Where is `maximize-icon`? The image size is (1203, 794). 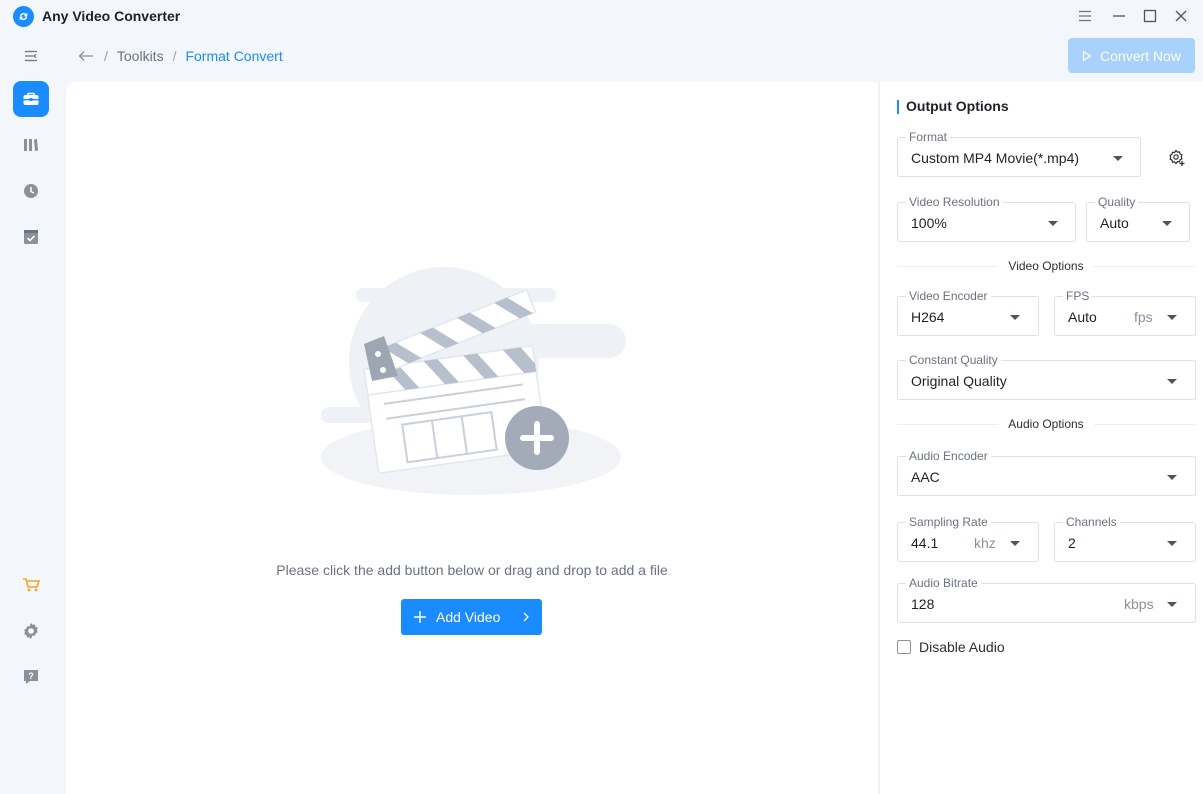 maximize-icon is located at coordinates (1150, 16).